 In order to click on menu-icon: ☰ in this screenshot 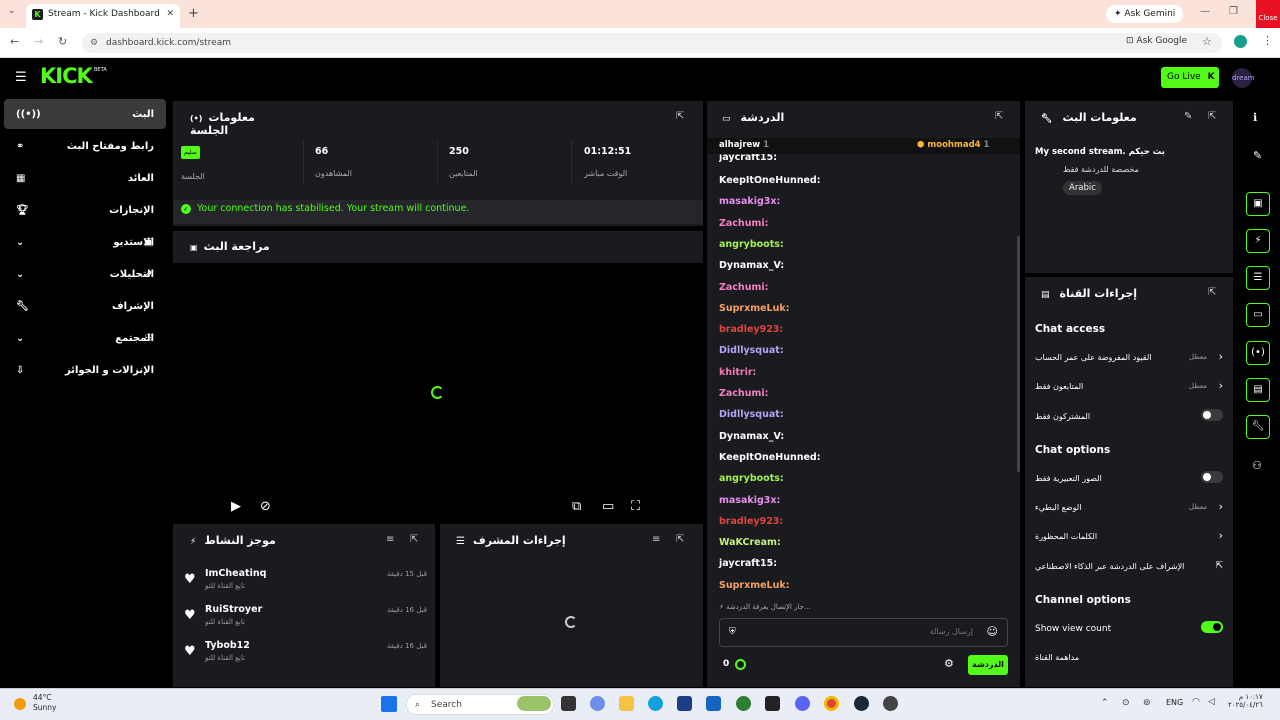, I will do `click(21, 77)`.